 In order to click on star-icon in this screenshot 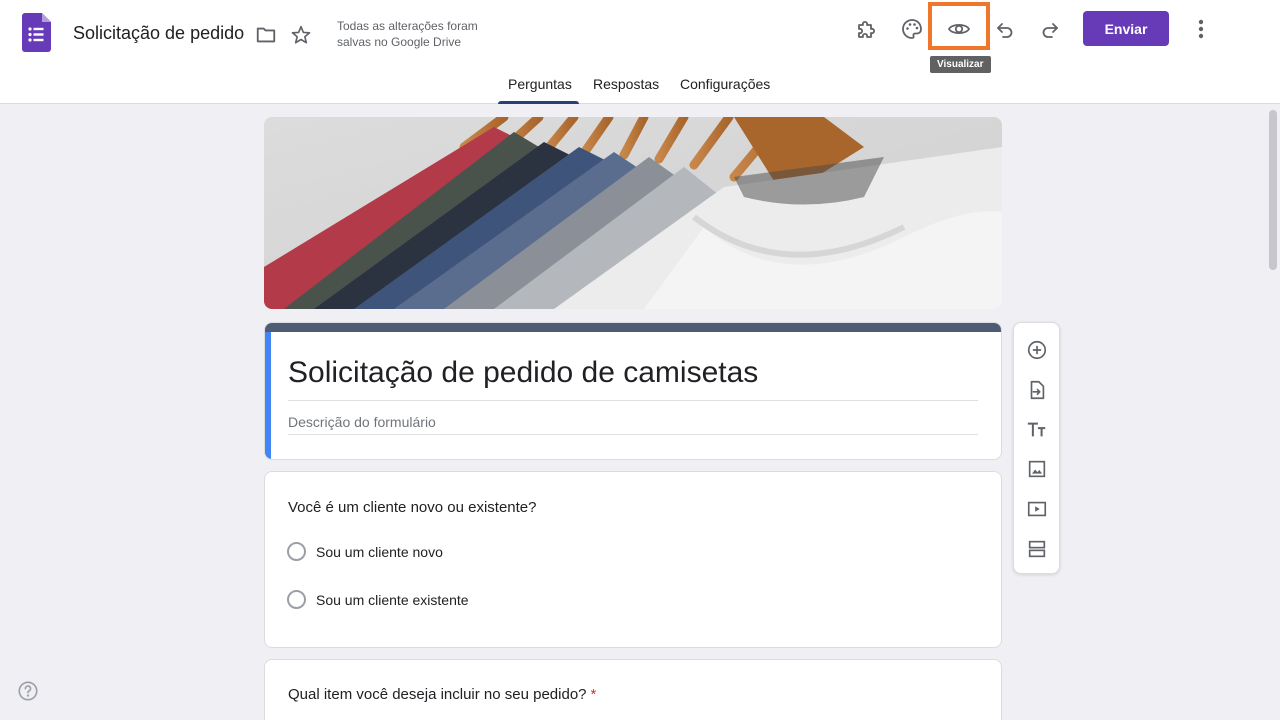, I will do `click(301, 35)`.